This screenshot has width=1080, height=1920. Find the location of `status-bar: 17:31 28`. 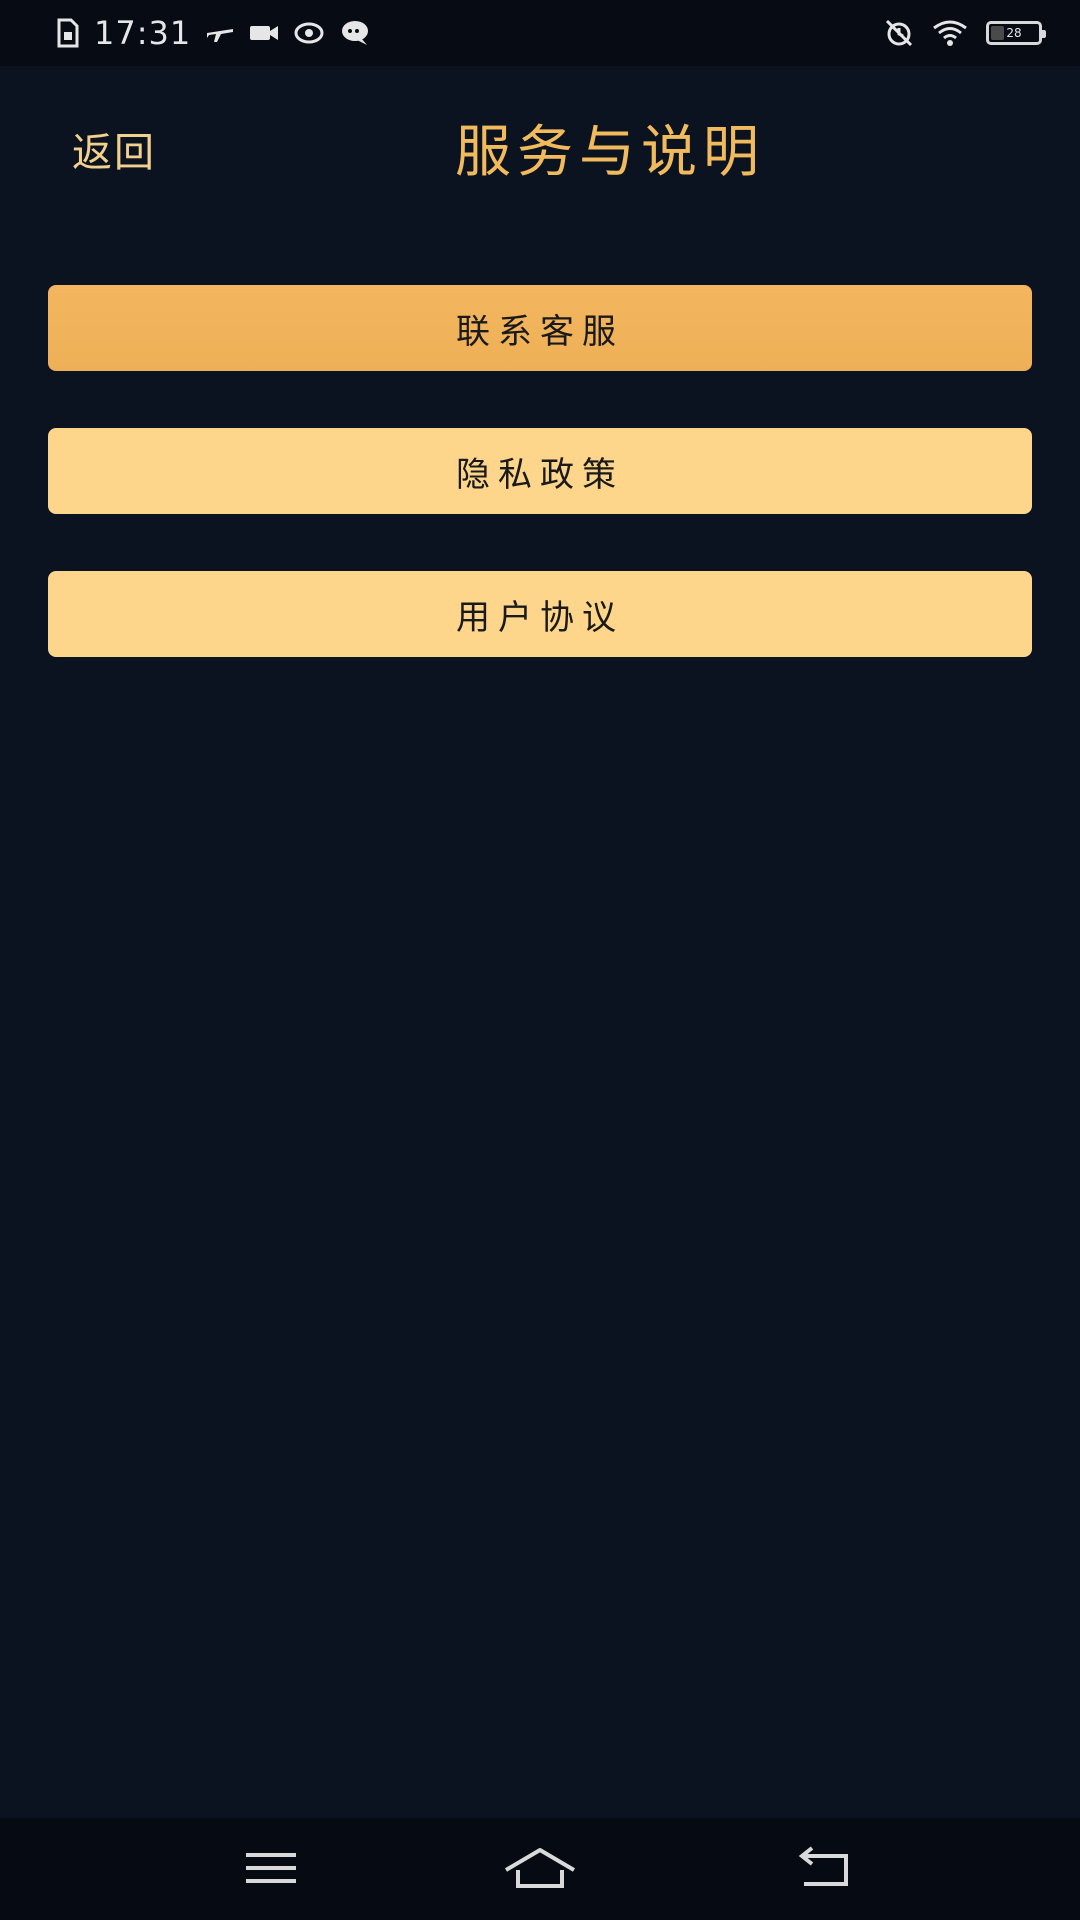

status-bar: 17:31 28 is located at coordinates (540, 33).